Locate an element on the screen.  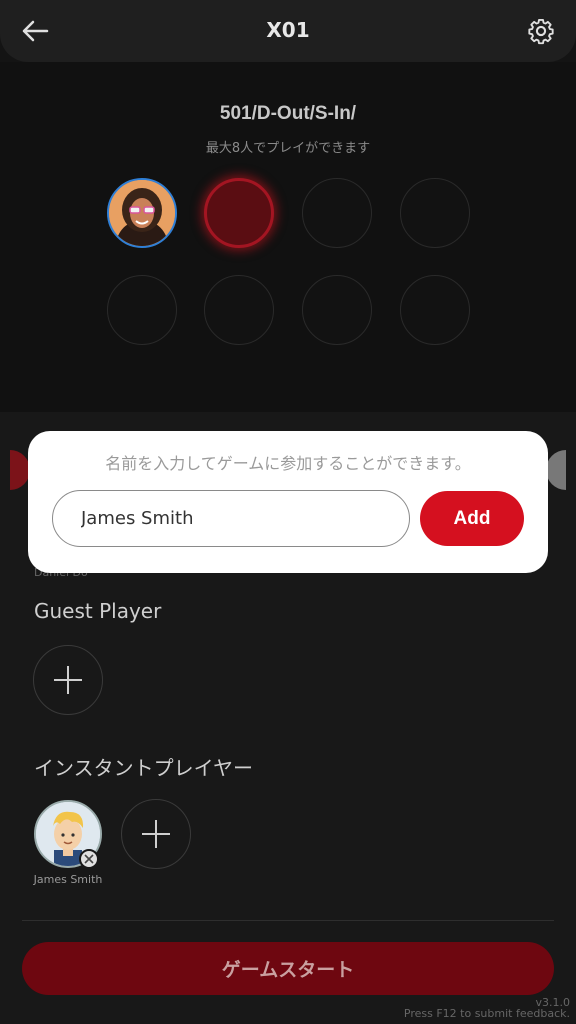
header-bar: X01 is located at coordinates (288, 31).